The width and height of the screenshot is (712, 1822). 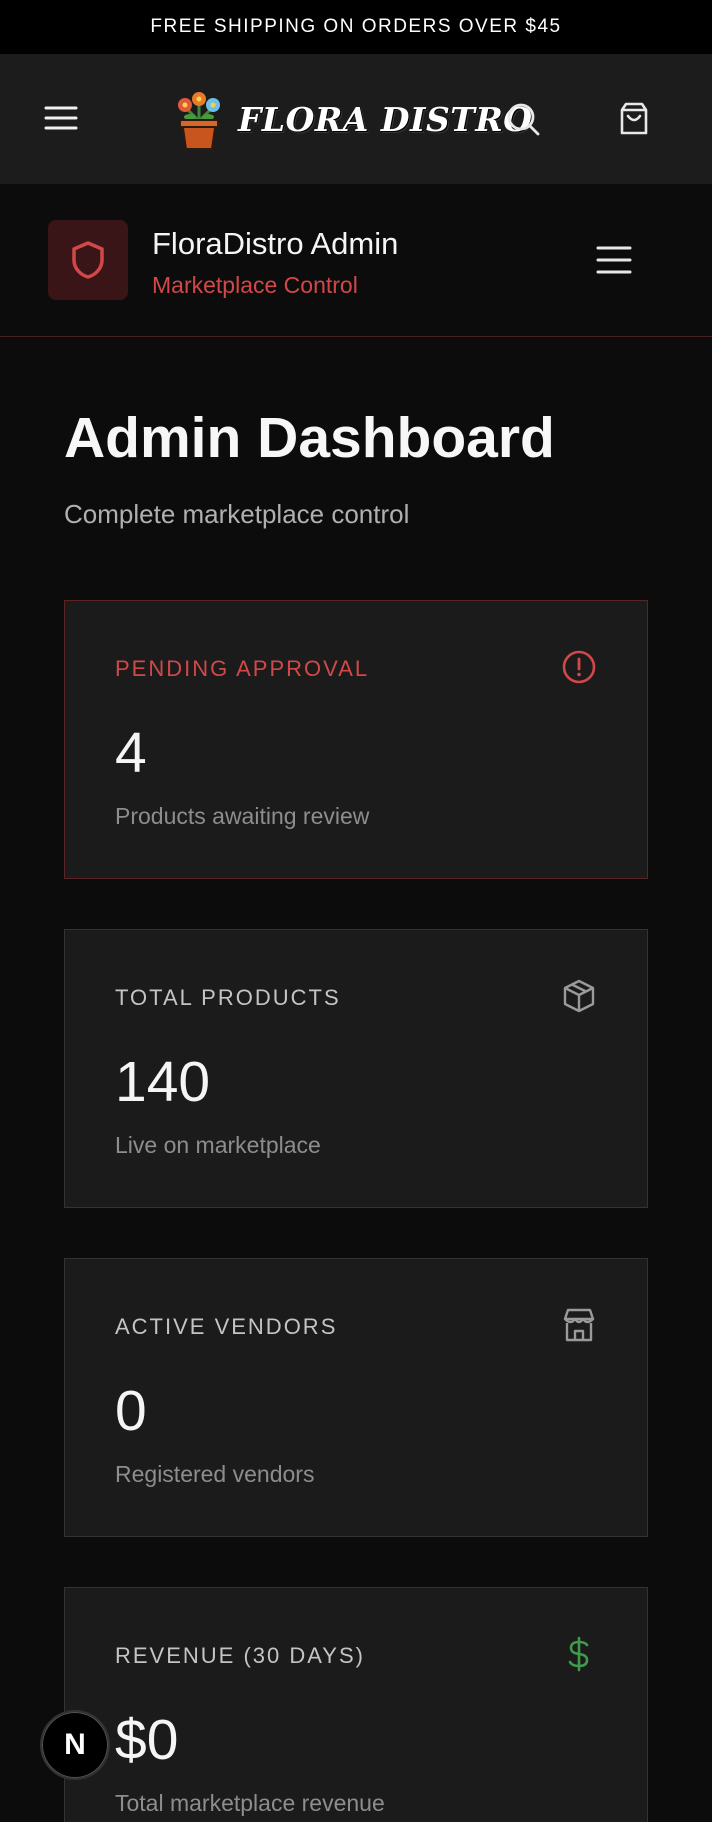 What do you see at coordinates (242, 816) in the screenshot?
I see `card-description: Products awaiting review` at bounding box center [242, 816].